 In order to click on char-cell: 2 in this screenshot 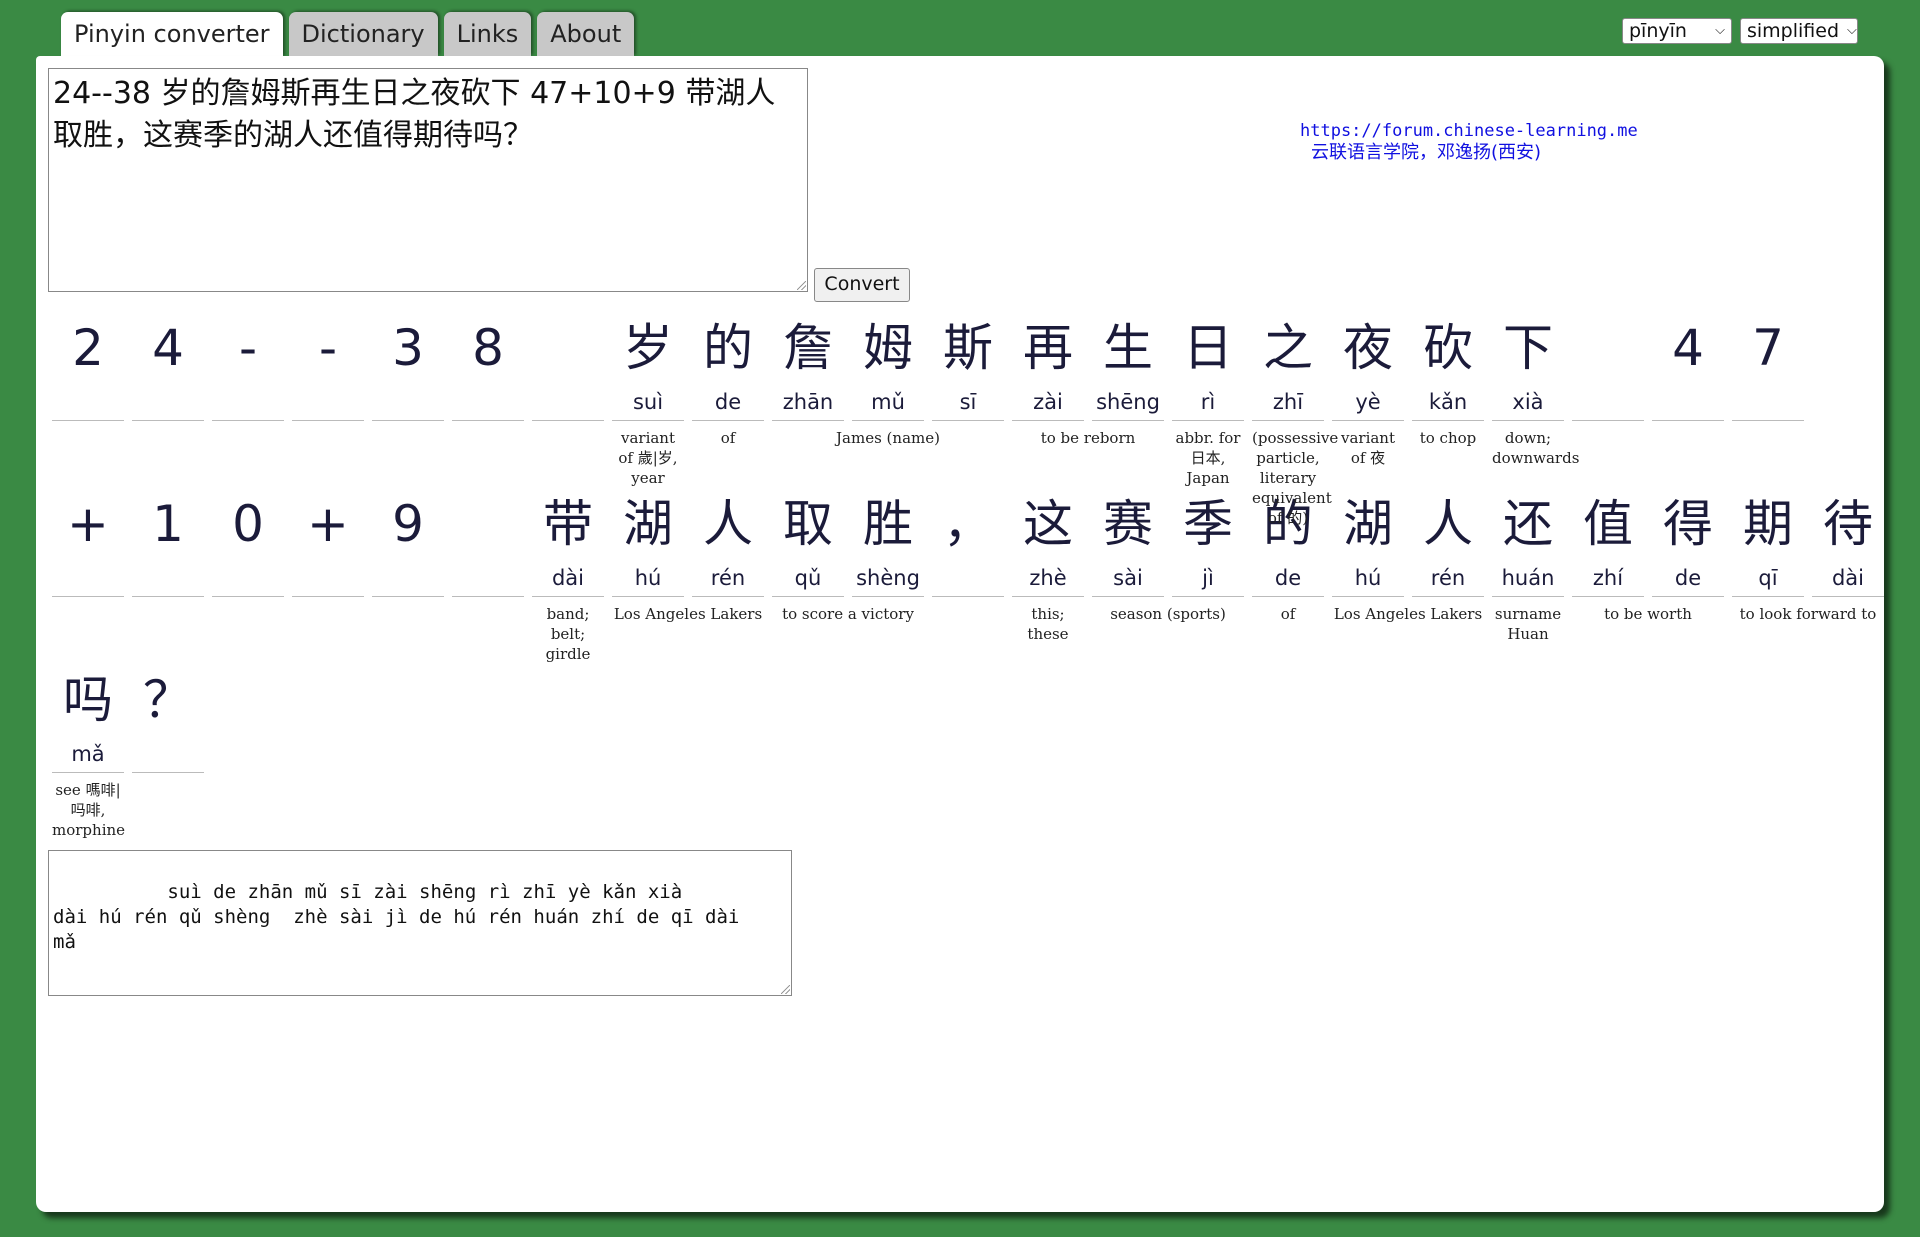, I will do `click(88, 366)`.